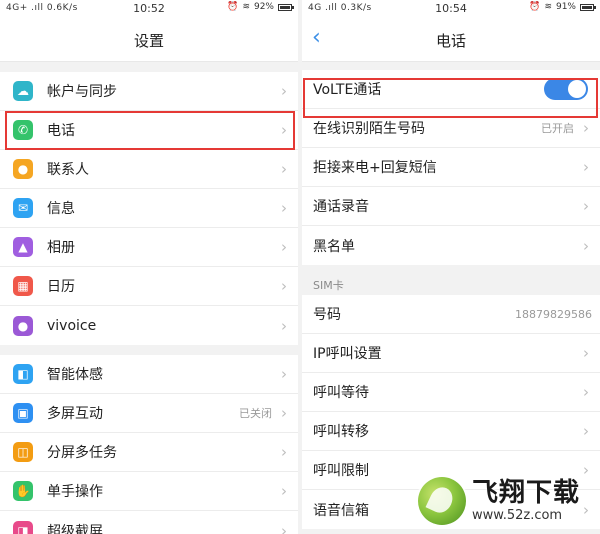  What do you see at coordinates (149, 522) in the screenshot?
I see `settings-item-features-4: ◨ 超级截屏 ›` at bounding box center [149, 522].